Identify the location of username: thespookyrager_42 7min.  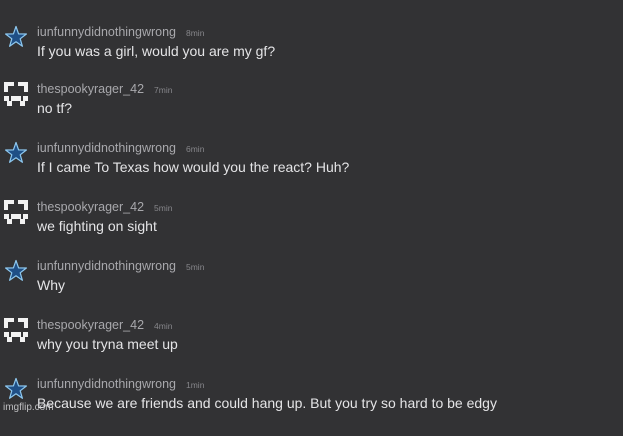
(104, 89).